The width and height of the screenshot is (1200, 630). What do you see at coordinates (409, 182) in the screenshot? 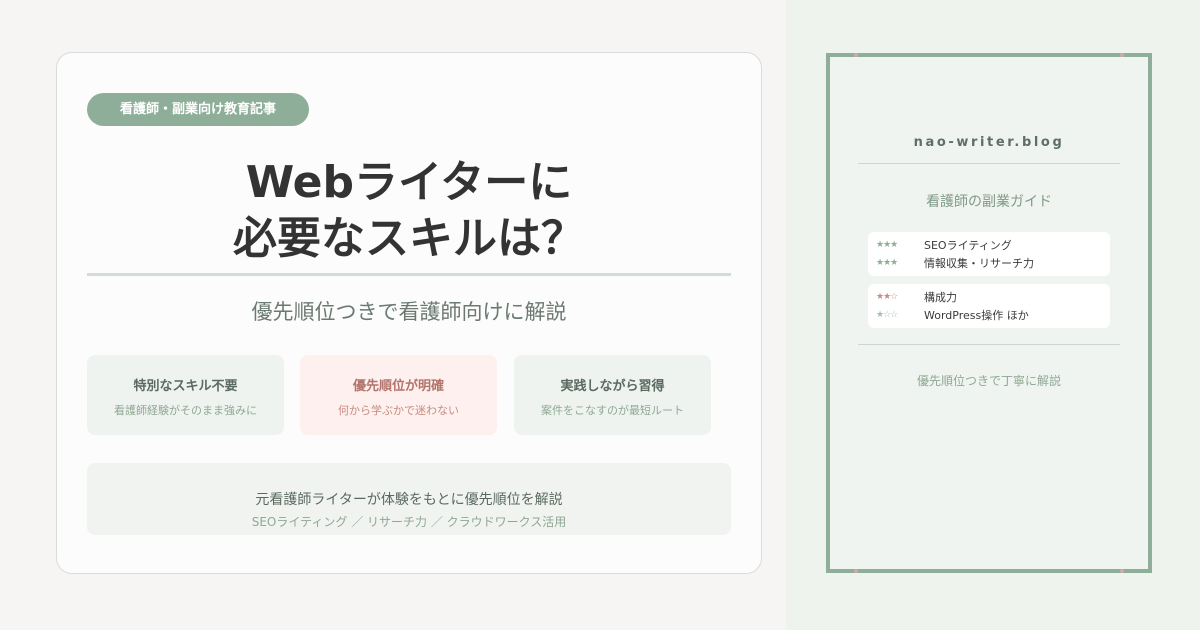
I see `headline-line-1: Webライターに` at bounding box center [409, 182].